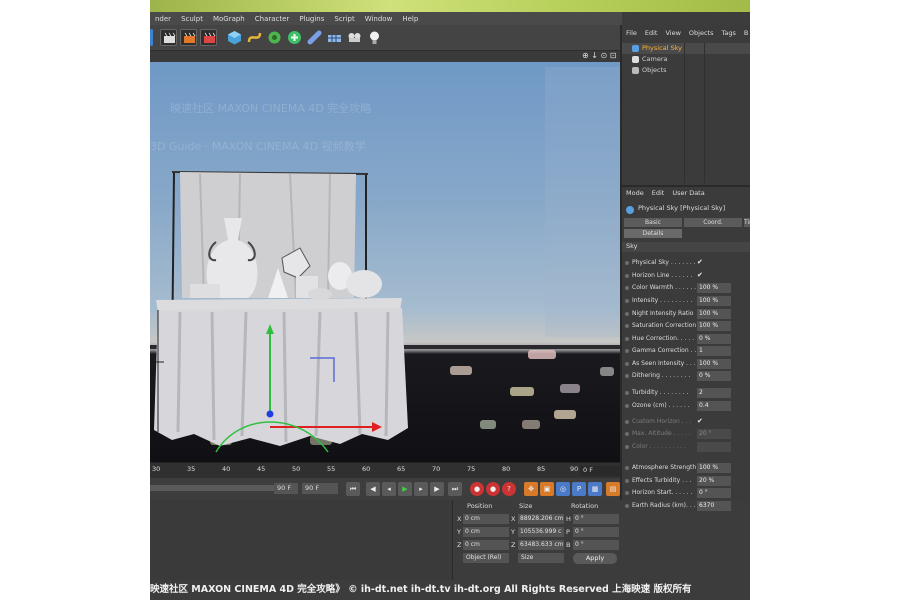 This screenshot has width=900, height=600. What do you see at coordinates (272, 19) in the screenshot?
I see `menu-character: Character` at bounding box center [272, 19].